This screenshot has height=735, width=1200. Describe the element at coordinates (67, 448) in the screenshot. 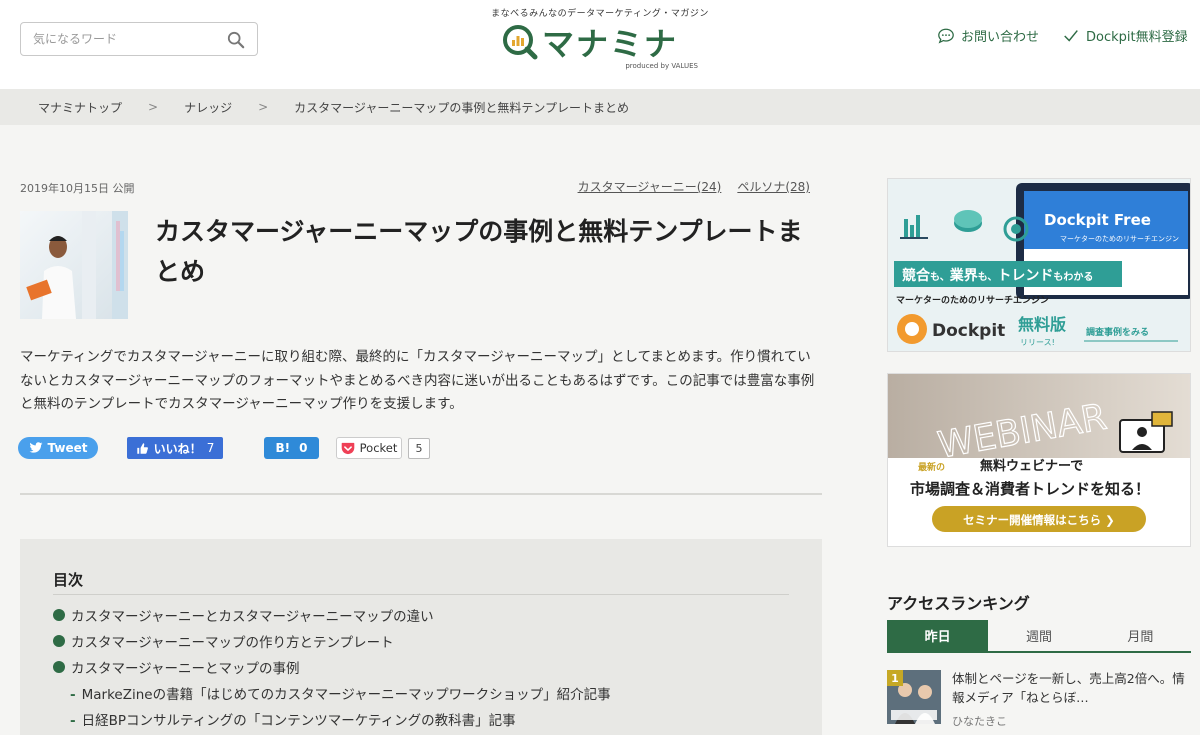

I see `tweet-label: Tweet` at that location.